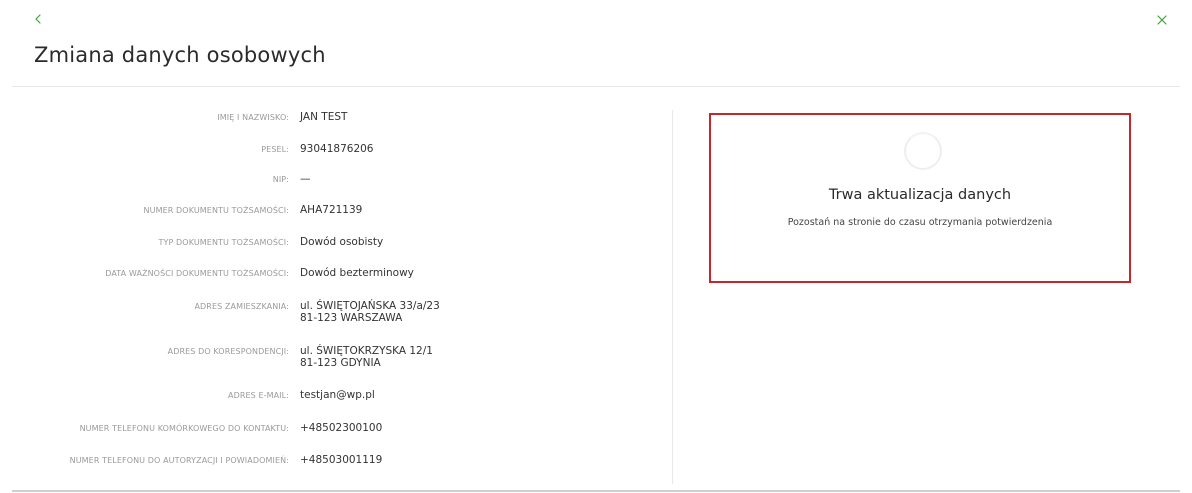  Describe the element at coordinates (596, 491) in the screenshot. I see `footer-divider` at that location.